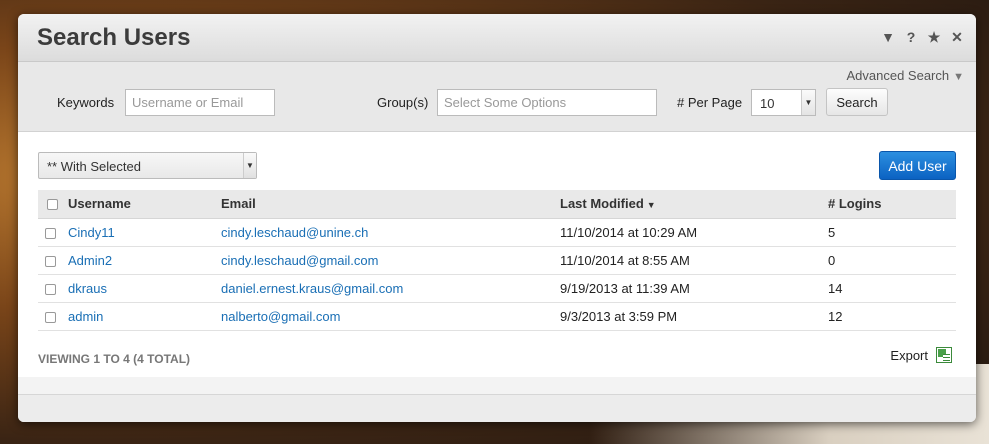 The height and width of the screenshot is (444, 989). I want to click on email-cell: daniel.ernest.kraus@gmail.com, so click(390, 288).